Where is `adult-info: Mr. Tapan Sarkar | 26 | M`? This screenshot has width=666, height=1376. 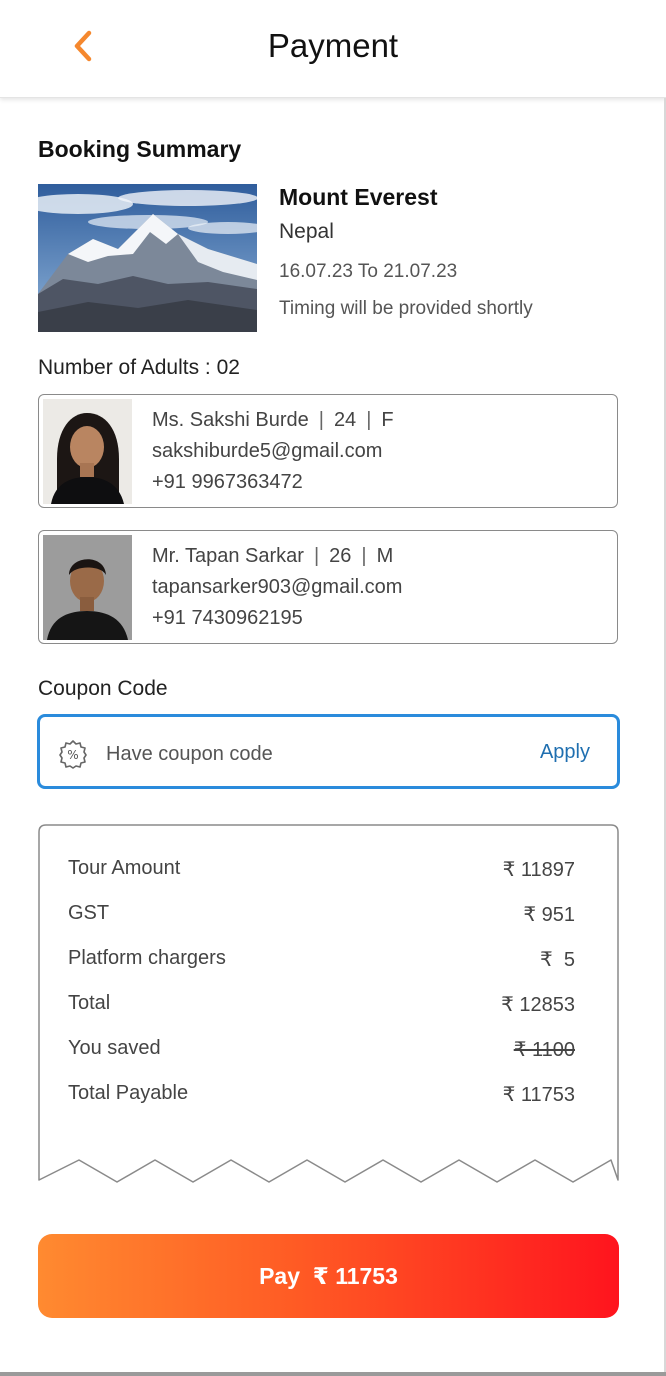
adult-info: Mr. Tapan Sarkar | 26 | M is located at coordinates (273, 556).